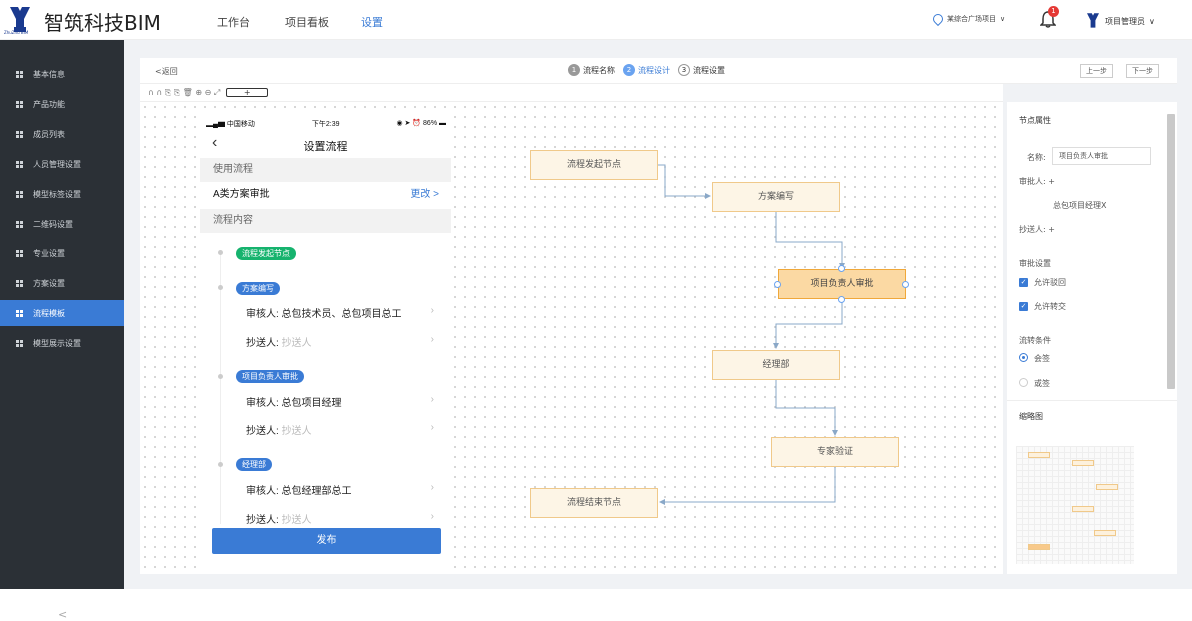 This screenshot has width=1192, height=621. What do you see at coordinates (16, 32) in the screenshot?
I see `logo-subtitle: ZhuZhu BIM` at bounding box center [16, 32].